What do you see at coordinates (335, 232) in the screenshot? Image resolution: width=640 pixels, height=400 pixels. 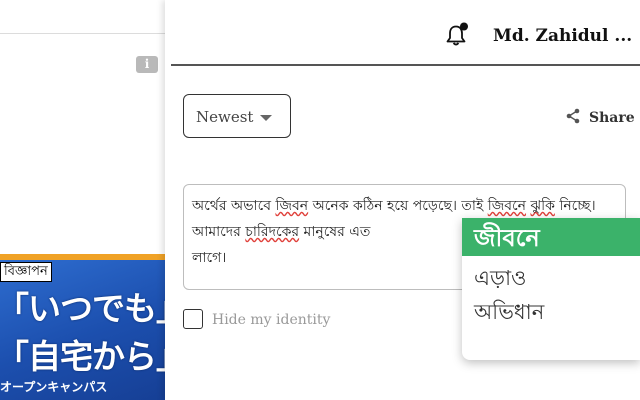 I see `comment-segment: মানুষের এত` at bounding box center [335, 232].